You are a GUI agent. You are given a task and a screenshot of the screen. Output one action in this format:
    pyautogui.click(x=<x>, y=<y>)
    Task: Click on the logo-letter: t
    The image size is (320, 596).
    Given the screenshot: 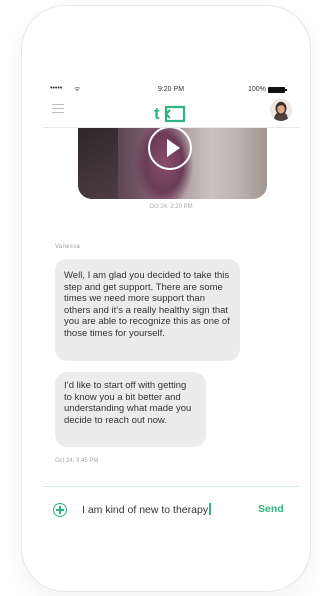 What is the action you would take?
    pyautogui.click(x=157, y=113)
    